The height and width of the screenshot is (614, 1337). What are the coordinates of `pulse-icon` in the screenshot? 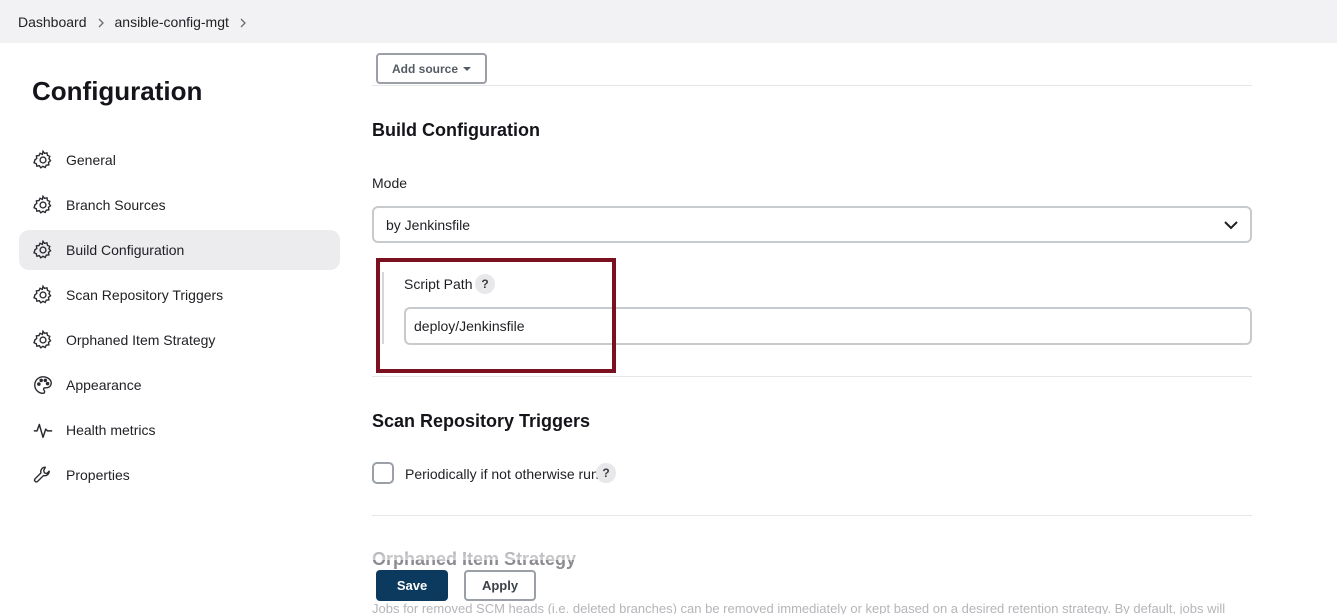 It's located at (43, 430).